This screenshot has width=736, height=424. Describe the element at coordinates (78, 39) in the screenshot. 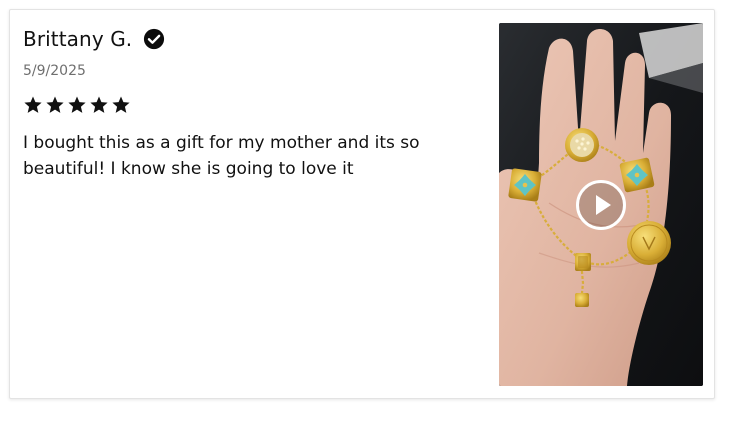

I see `author-name: Brittany G.` at that location.